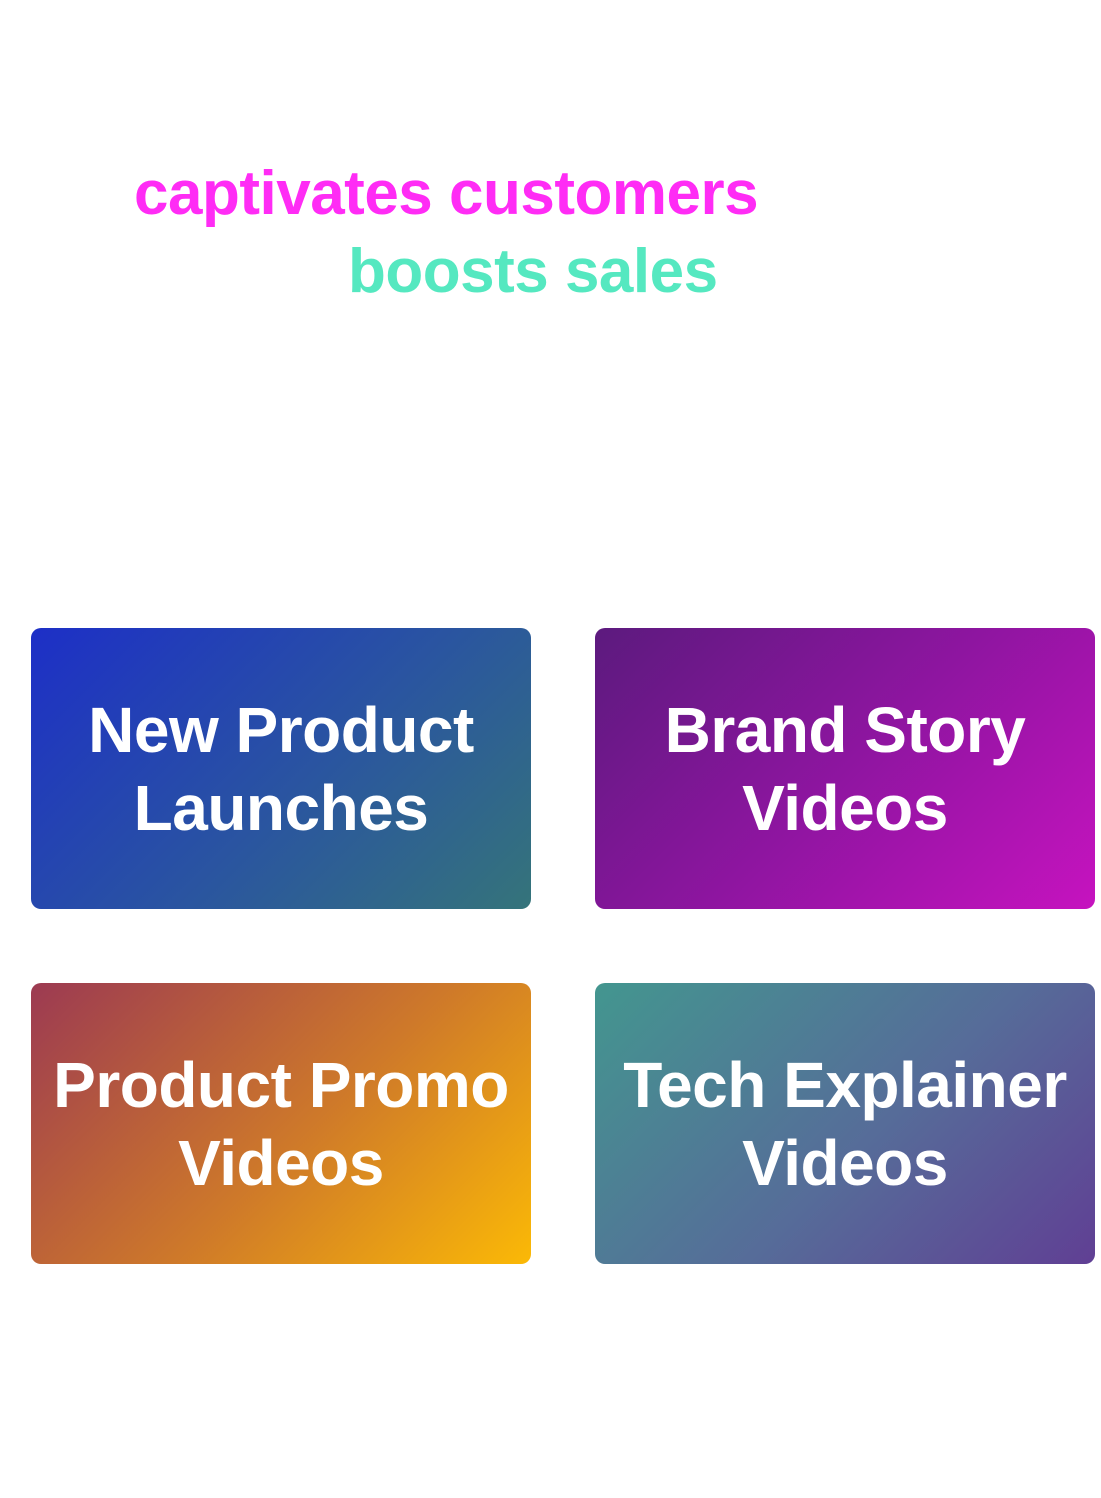  I want to click on hero-tagline-captivates: captivates customers, so click(446, 193).